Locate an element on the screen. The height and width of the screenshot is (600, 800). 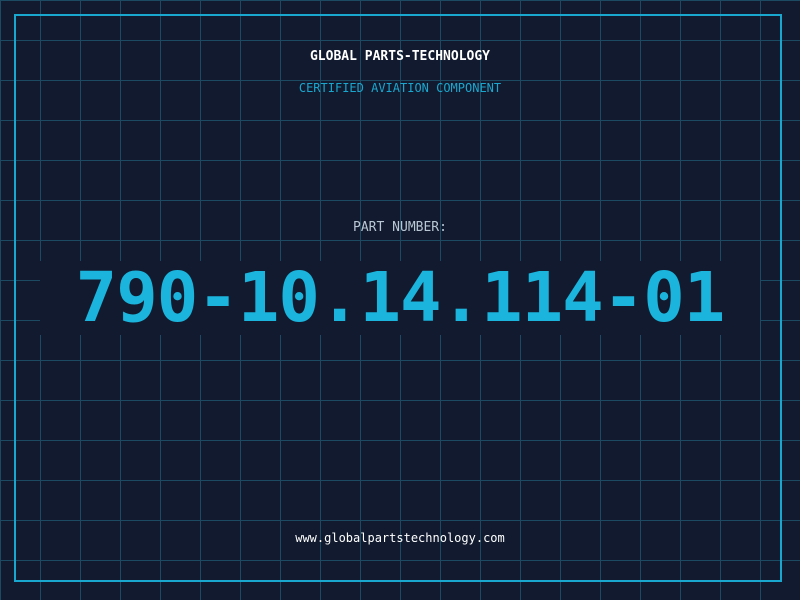
part-number-value: 790-10.14.114-01 is located at coordinates (400, 298).